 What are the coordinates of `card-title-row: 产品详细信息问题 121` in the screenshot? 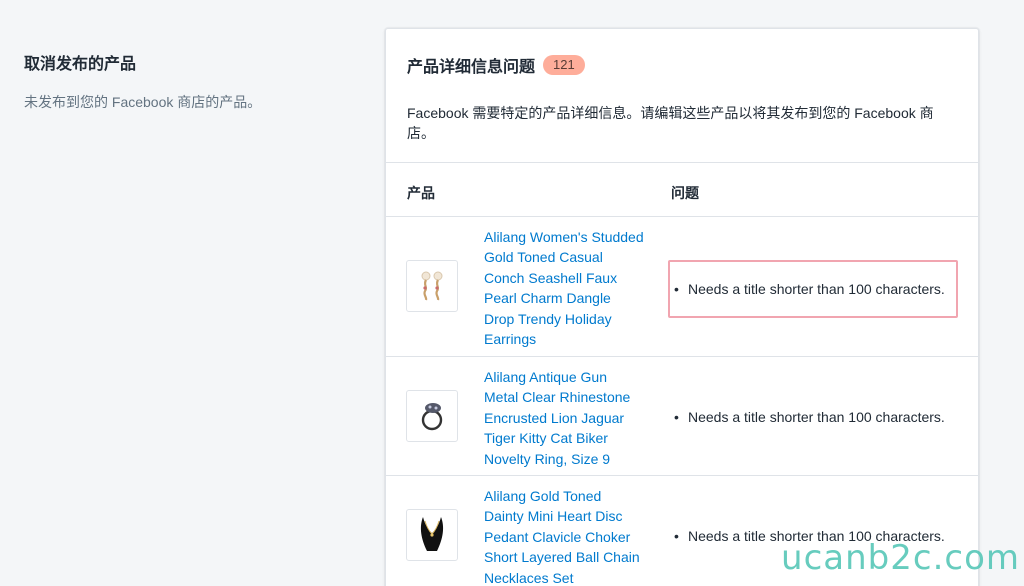 It's located at (682, 65).